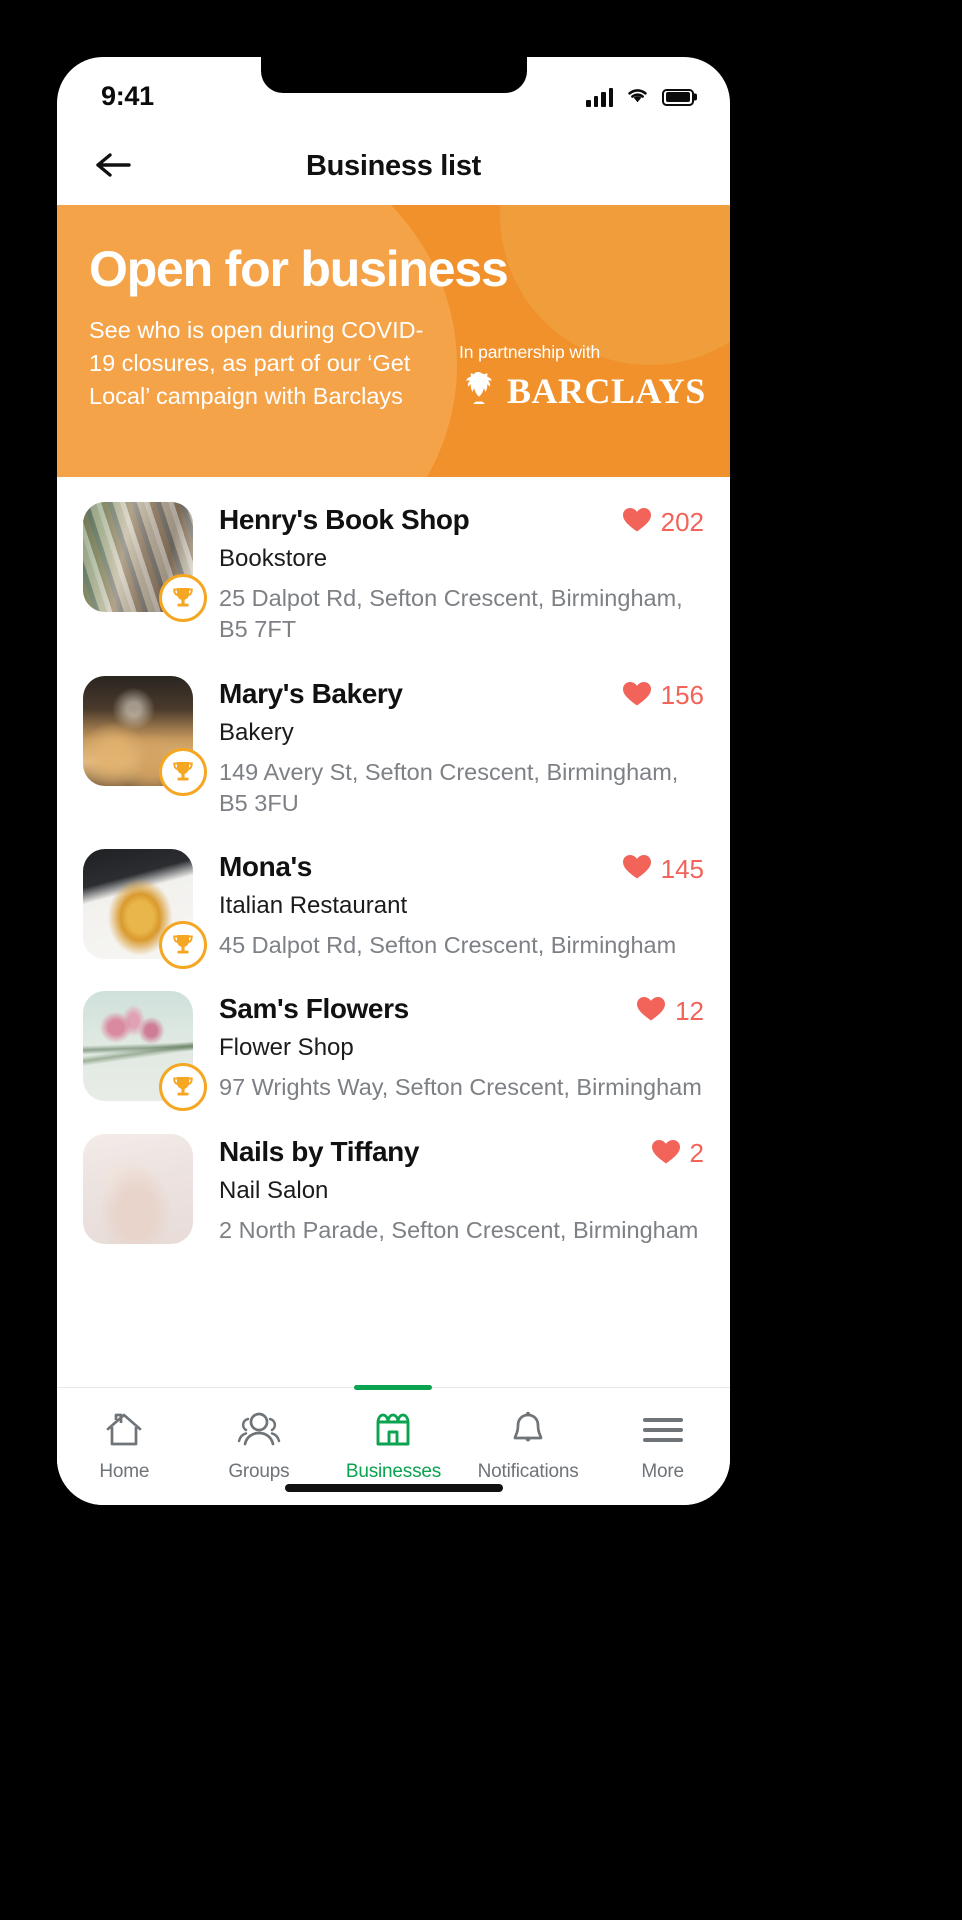  I want to click on nav-label: Groups, so click(259, 1471).